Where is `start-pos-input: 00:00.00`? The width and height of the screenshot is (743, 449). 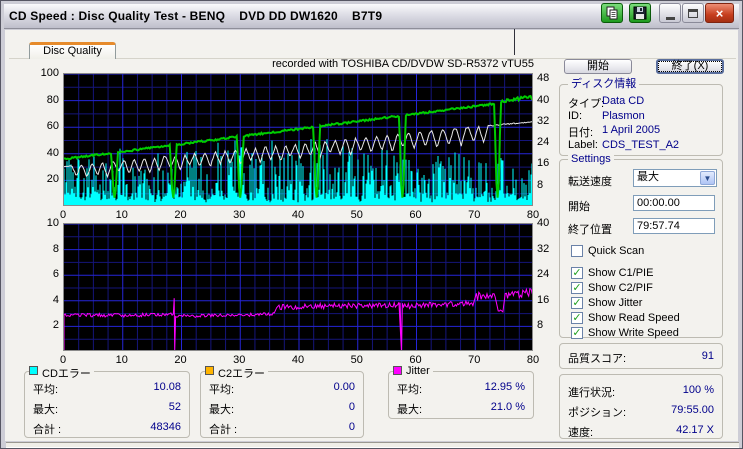
start-pos-input: 00:00.00 is located at coordinates (674, 203).